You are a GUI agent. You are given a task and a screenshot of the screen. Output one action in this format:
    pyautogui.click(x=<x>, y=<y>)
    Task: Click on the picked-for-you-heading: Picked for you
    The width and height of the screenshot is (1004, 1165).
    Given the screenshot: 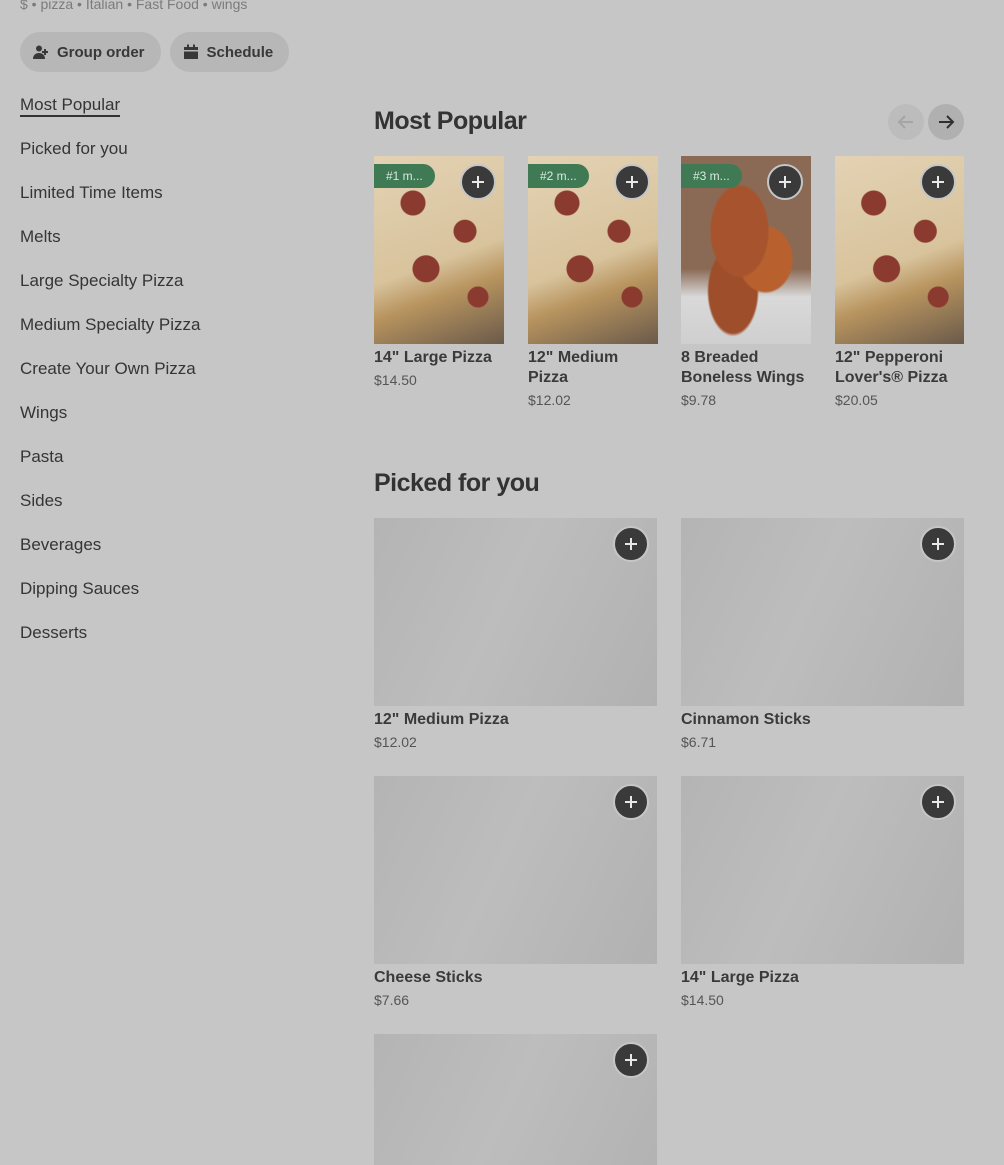 What is the action you would take?
    pyautogui.click(x=457, y=483)
    